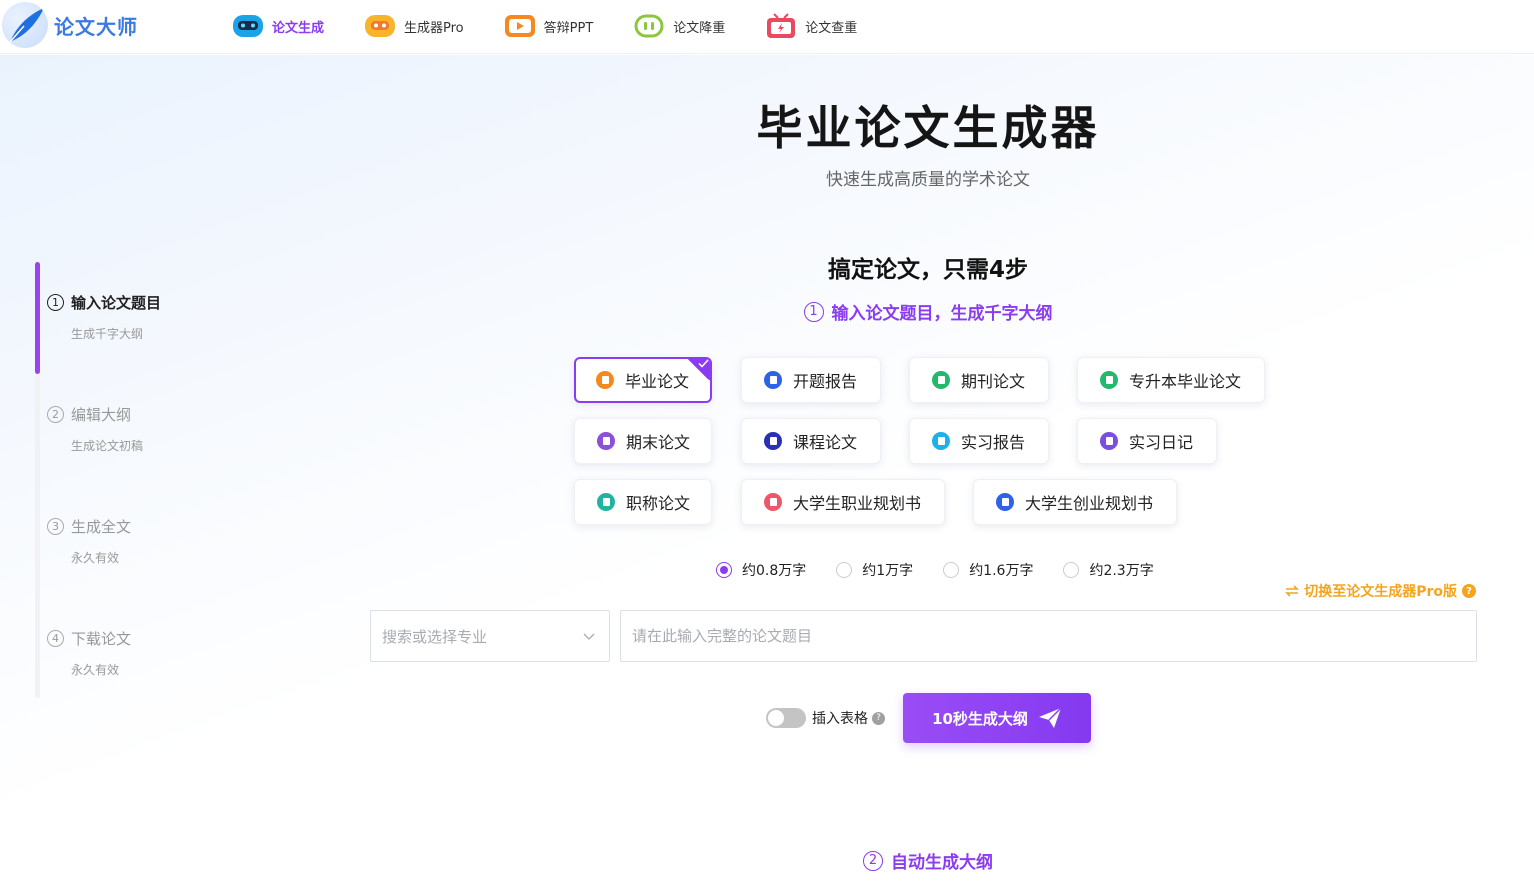 The width and height of the screenshot is (1534, 888). I want to click on step2-hint: 2 自动生成大纲, so click(767, 860).